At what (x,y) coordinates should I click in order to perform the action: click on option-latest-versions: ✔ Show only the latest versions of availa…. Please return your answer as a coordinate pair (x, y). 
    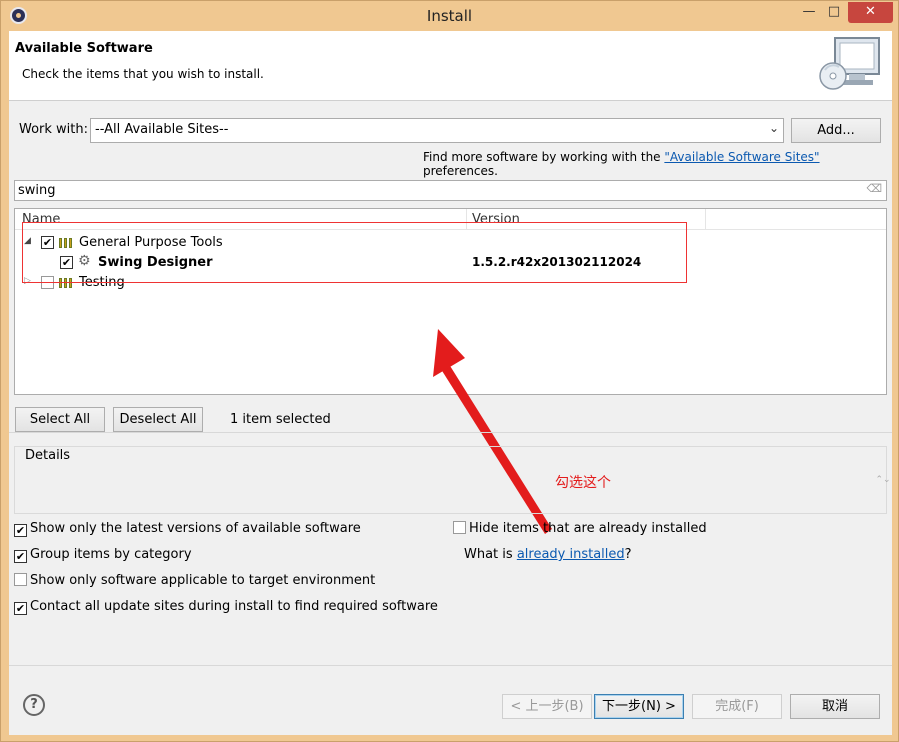
    Looking at the image, I should click on (187, 529).